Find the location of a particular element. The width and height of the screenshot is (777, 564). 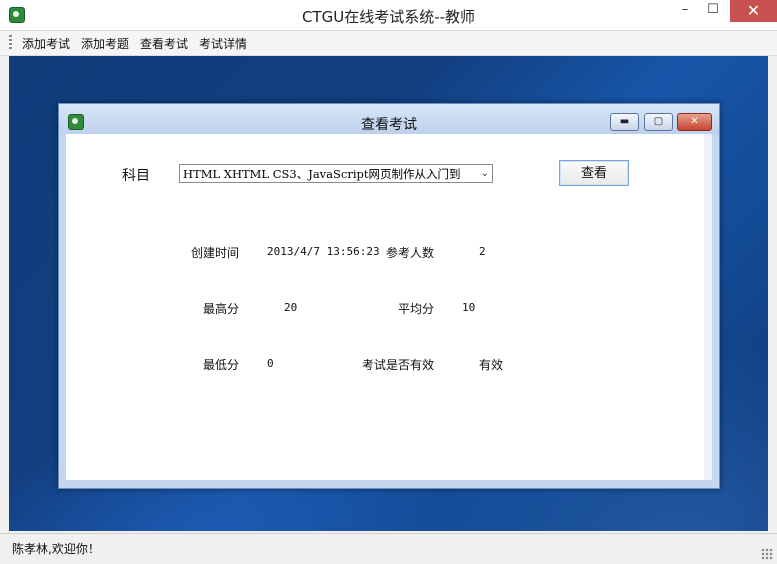

child-close-button: ✕ is located at coordinates (694, 122).